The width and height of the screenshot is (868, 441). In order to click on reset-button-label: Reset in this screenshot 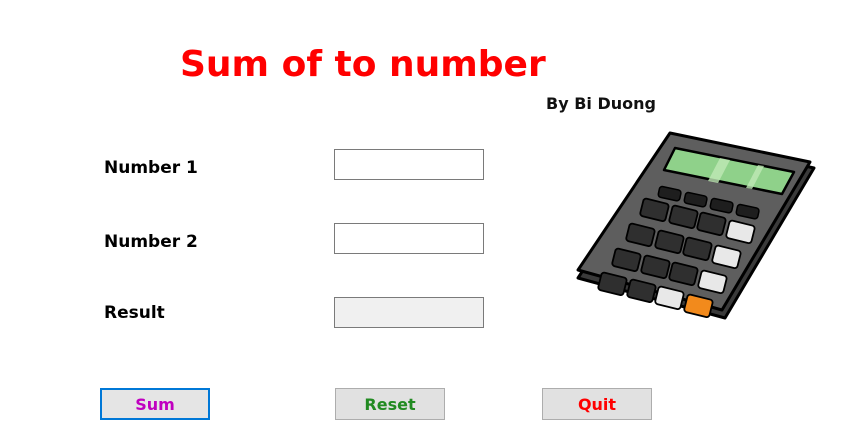, I will do `click(390, 404)`.